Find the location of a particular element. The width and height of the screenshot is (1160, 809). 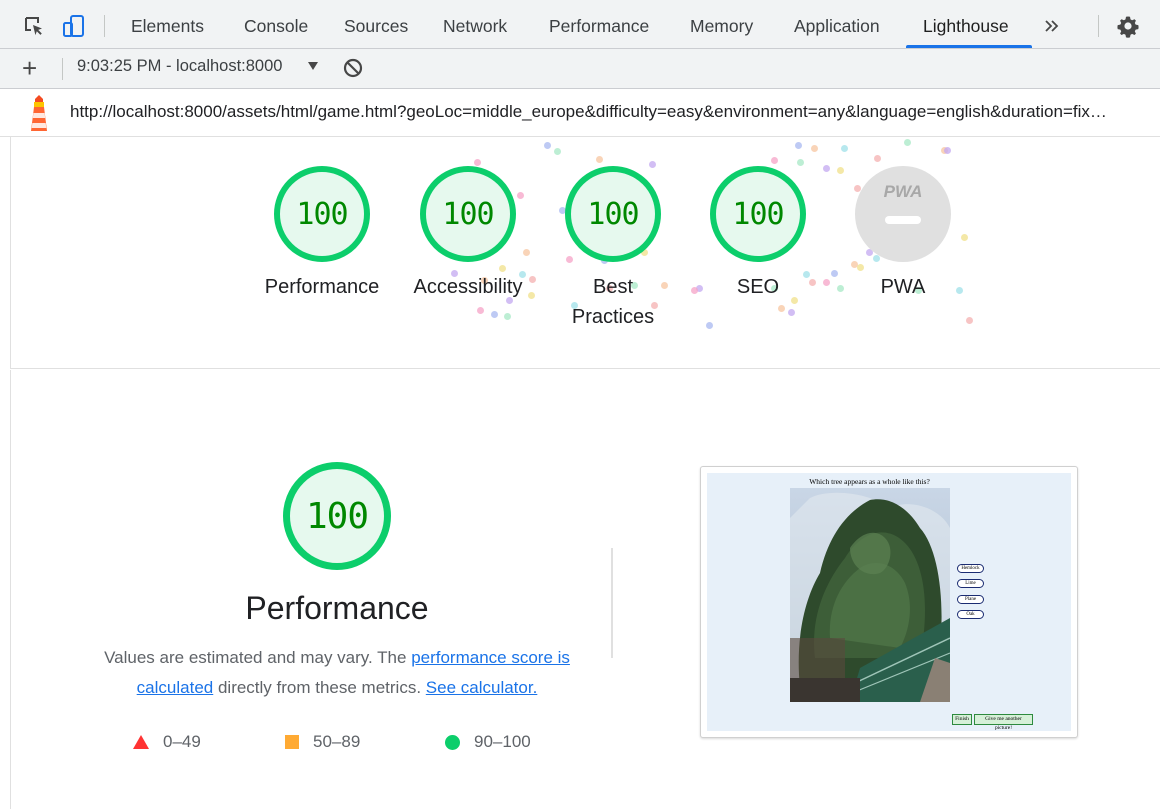

gauge-label: Best Practices is located at coordinates (613, 302).